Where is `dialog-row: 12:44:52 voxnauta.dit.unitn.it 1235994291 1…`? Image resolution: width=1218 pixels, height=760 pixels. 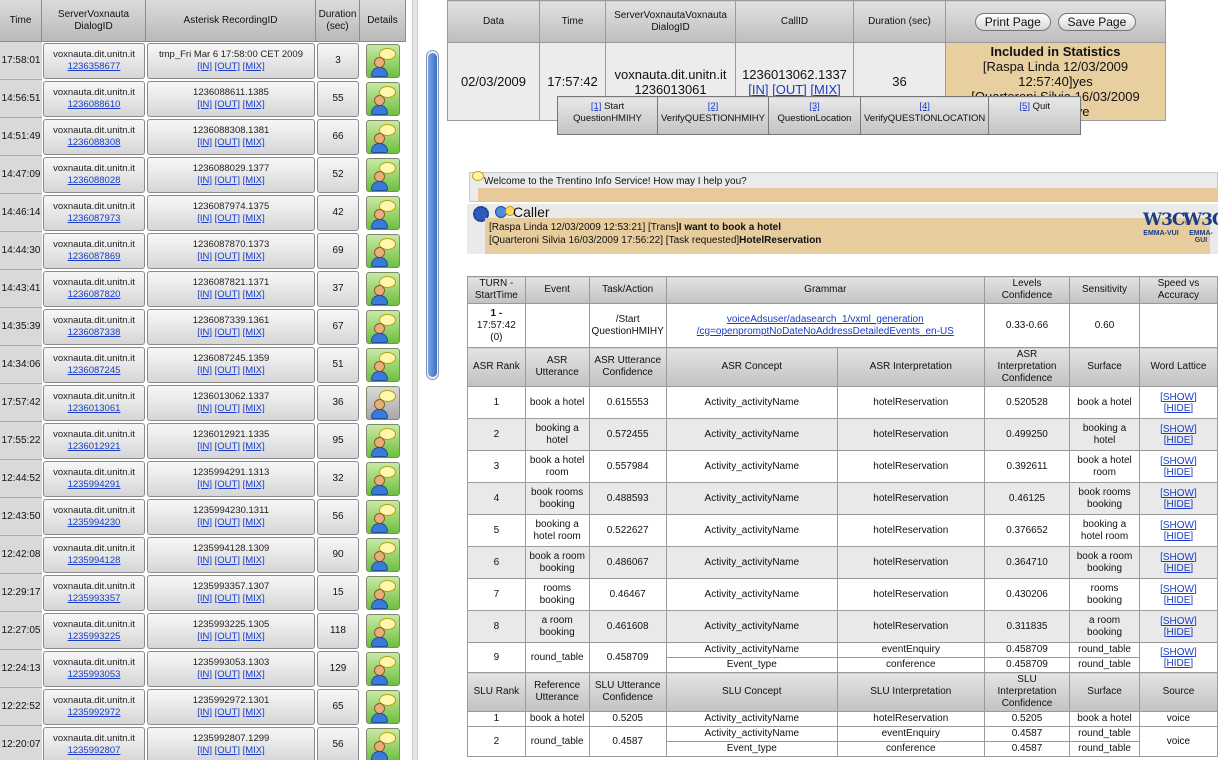 dialog-row: 12:44:52 voxnauta.dit.unitn.it 1235994291 1… is located at coordinates (203, 479).